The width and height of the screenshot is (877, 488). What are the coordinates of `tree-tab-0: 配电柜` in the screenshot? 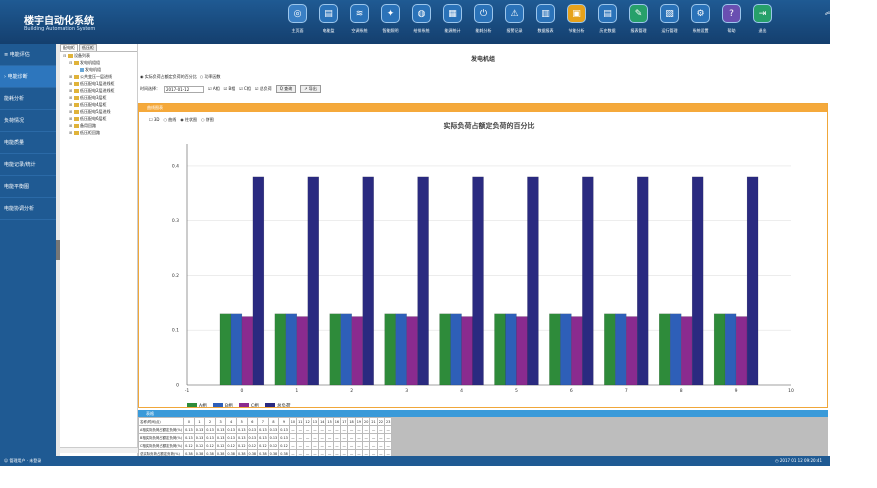 It's located at (69, 47).